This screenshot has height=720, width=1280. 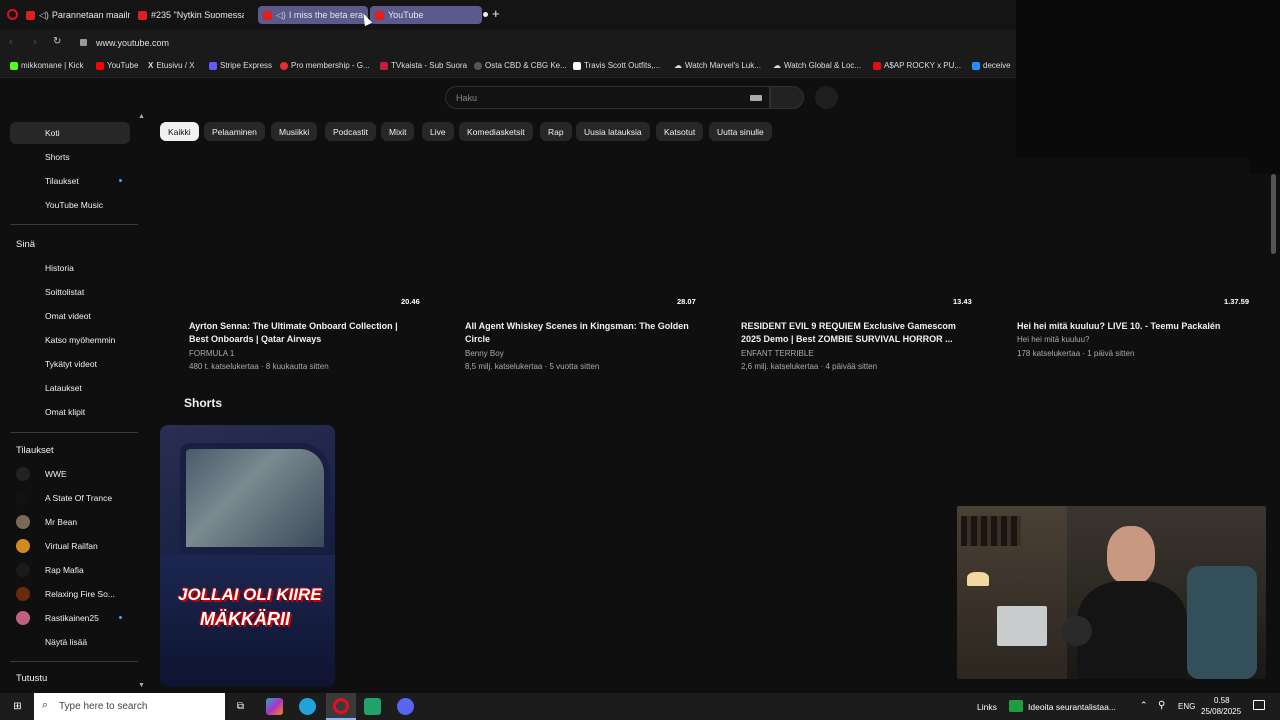 I want to click on keyboard-icon, so click(x=756, y=98).